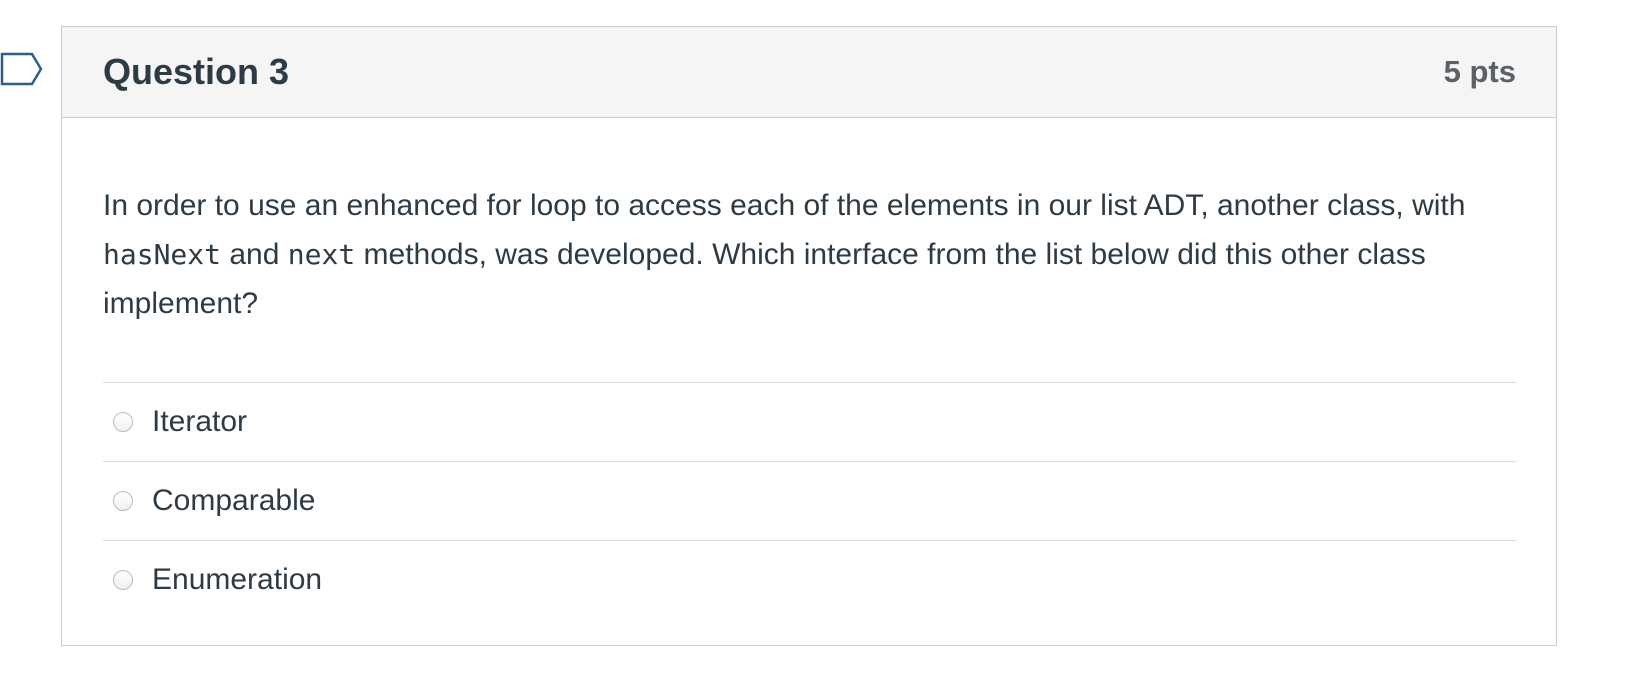 Image resolution: width=1644 pixels, height=676 pixels. What do you see at coordinates (809, 422) in the screenshot?
I see `answer-option-iterator: Iterator` at bounding box center [809, 422].